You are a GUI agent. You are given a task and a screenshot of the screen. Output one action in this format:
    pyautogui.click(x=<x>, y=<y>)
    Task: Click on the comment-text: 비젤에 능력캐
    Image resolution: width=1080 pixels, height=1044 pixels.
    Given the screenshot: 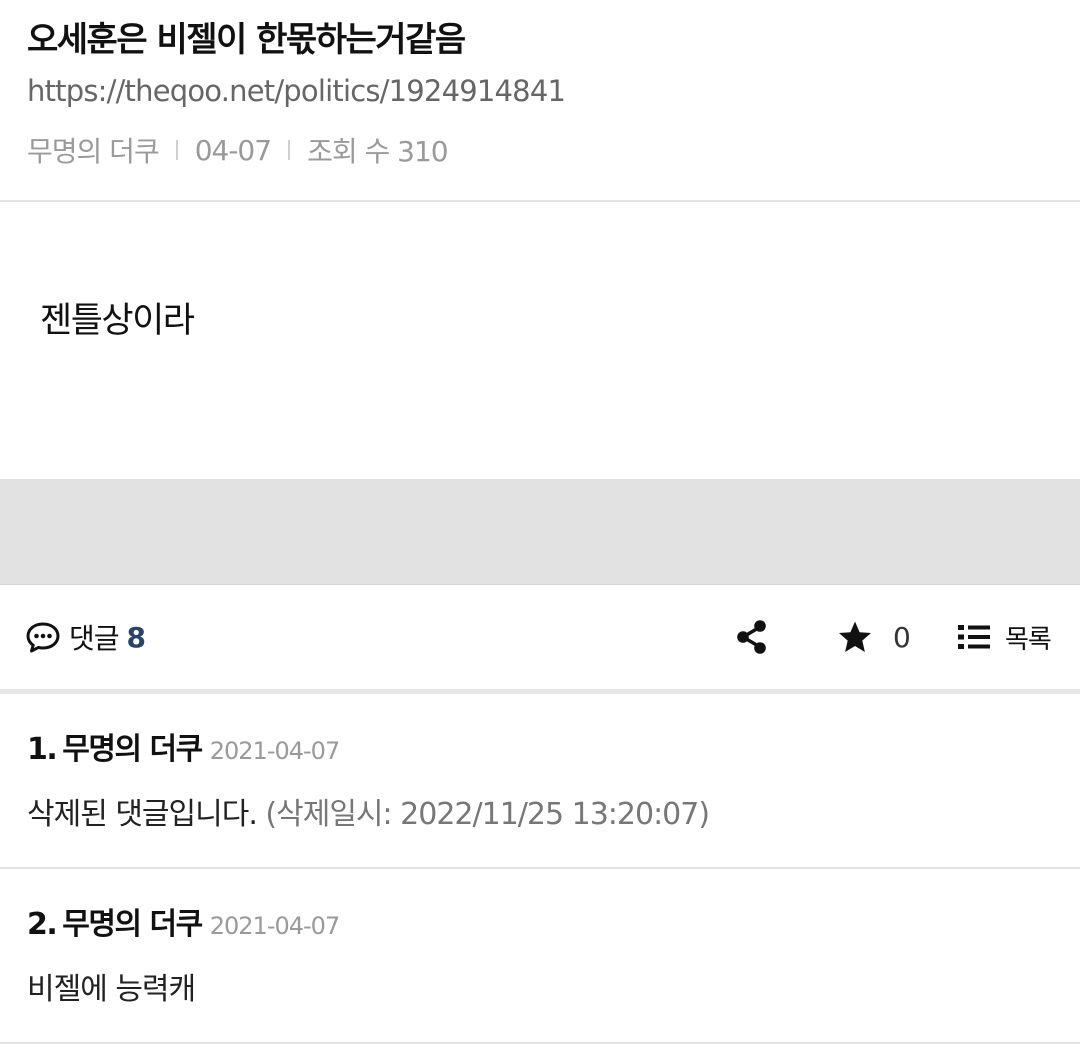 What is the action you would take?
    pyautogui.click(x=111, y=989)
    